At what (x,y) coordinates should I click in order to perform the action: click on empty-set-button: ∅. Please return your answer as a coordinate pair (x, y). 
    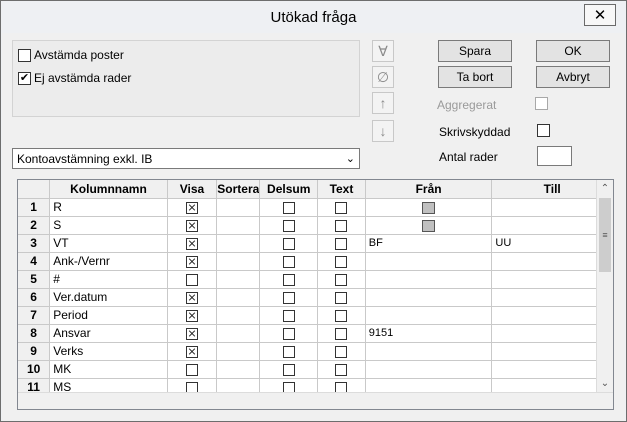
    Looking at the image, I should click on (383, 77).